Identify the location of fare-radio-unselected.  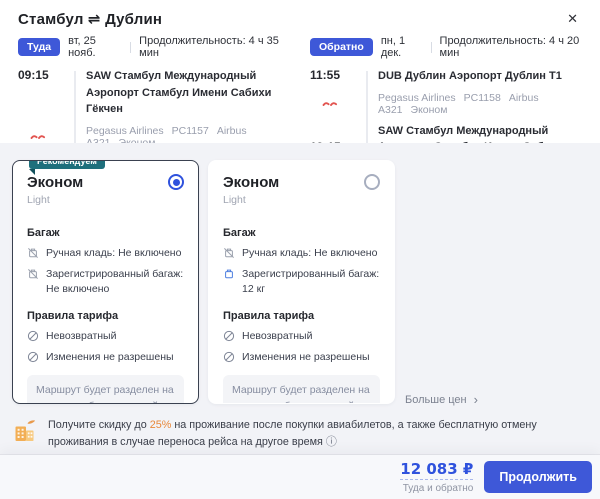
(372, 182).